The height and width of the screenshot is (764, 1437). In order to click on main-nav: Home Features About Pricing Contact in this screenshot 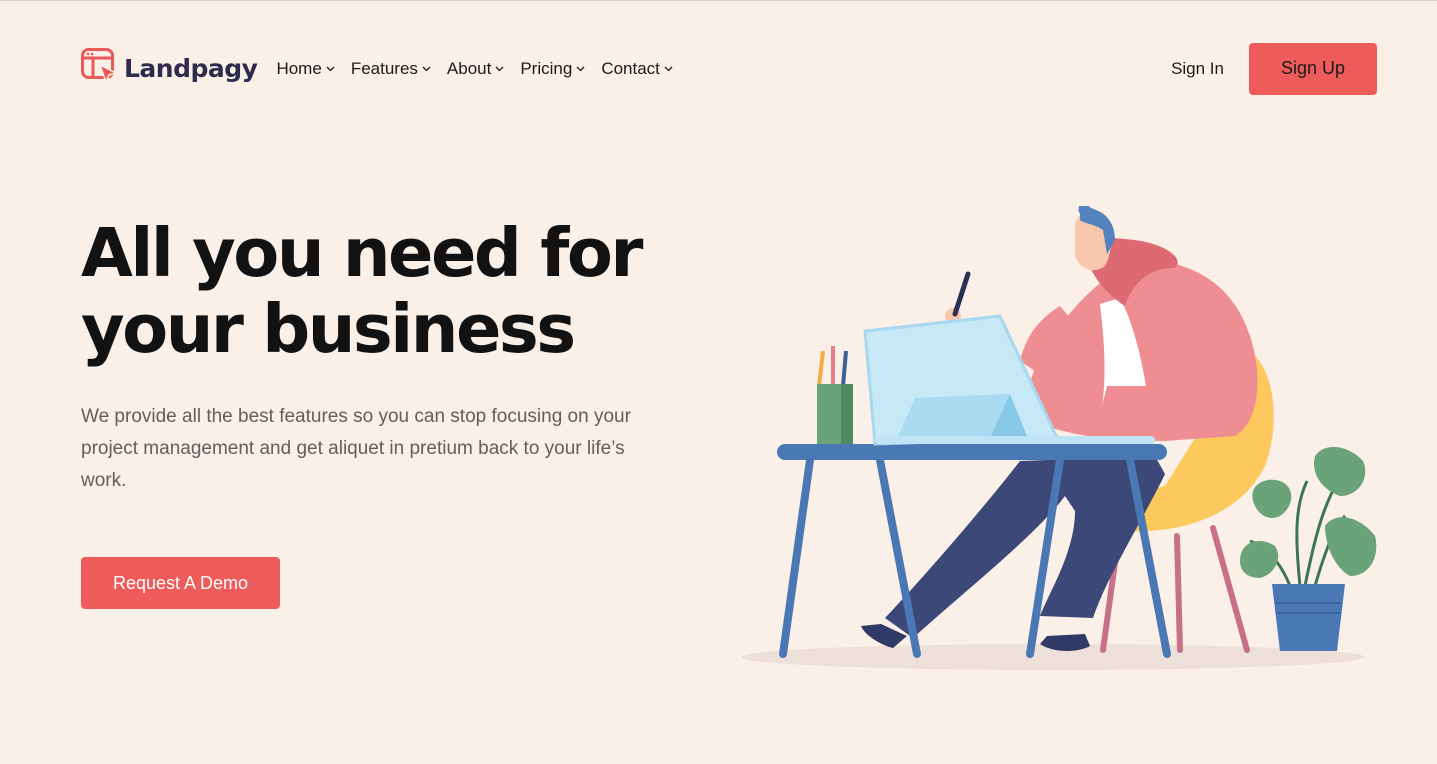, I will do `click(474, 68)`.